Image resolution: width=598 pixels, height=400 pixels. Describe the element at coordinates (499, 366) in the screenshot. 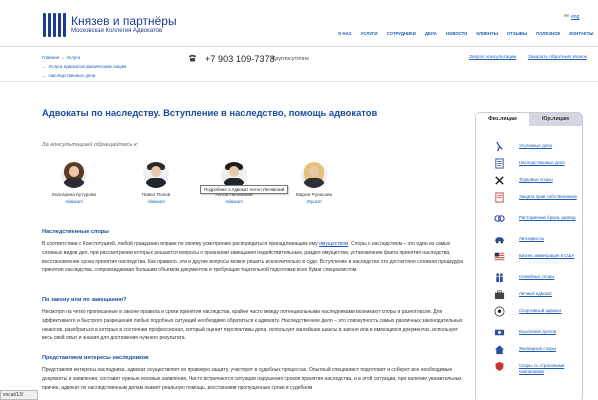

I see `insurance-icon` at that location.